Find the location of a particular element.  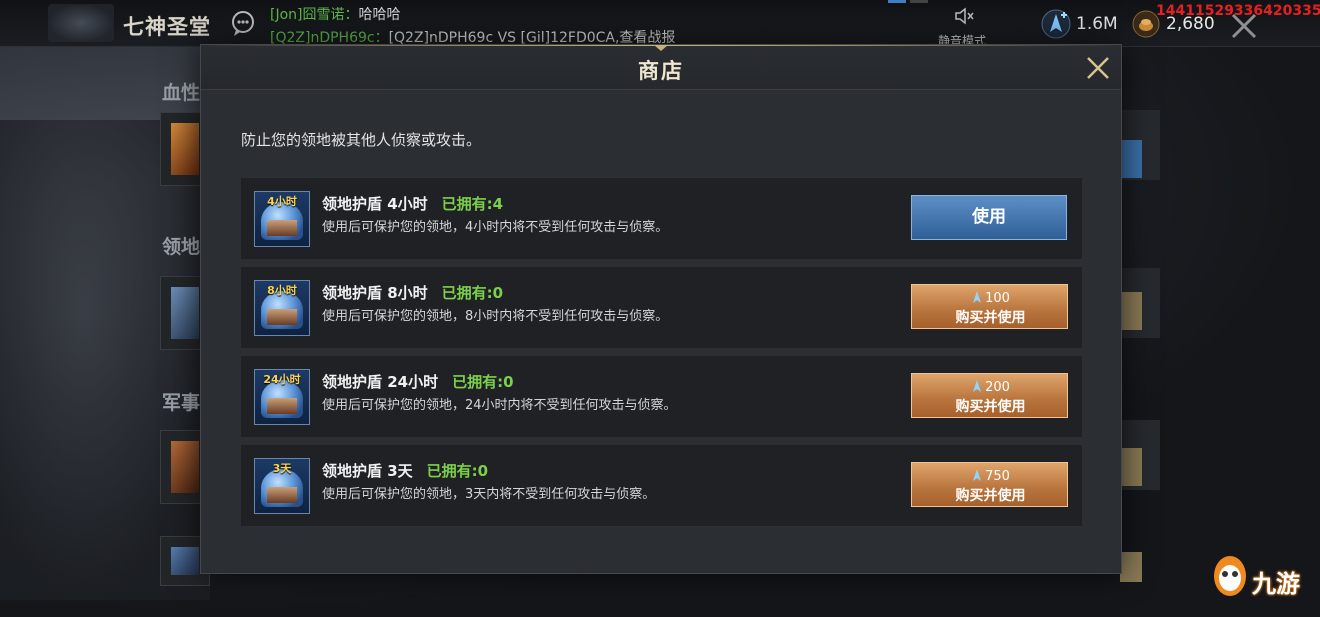

close-icon is located at coordinates (1098, 68).